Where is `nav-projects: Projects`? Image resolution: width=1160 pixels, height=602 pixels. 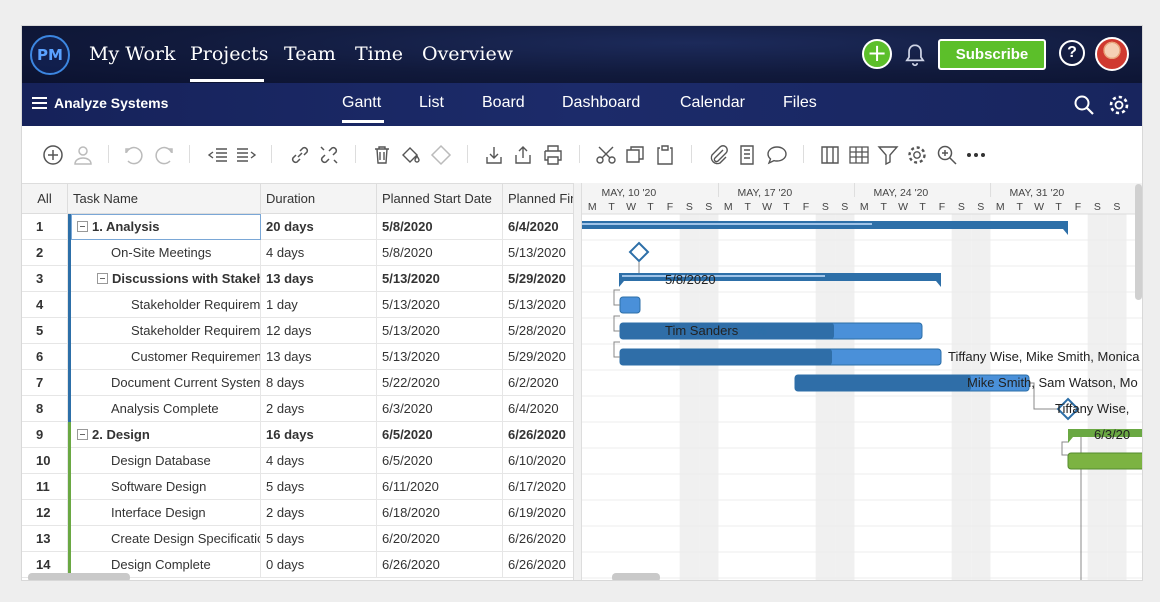 nav-projects: Projects is located at coordinates (229, 54).